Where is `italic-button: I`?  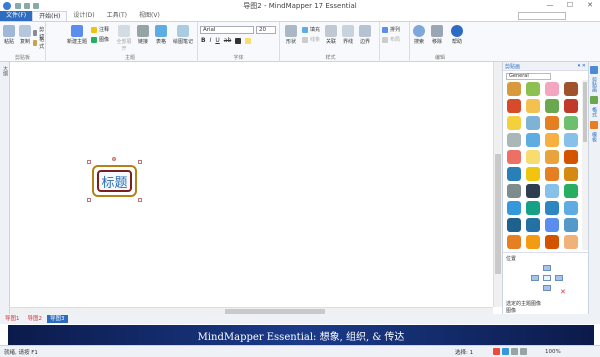 italic-button: I is located at coordinates (211, 40).